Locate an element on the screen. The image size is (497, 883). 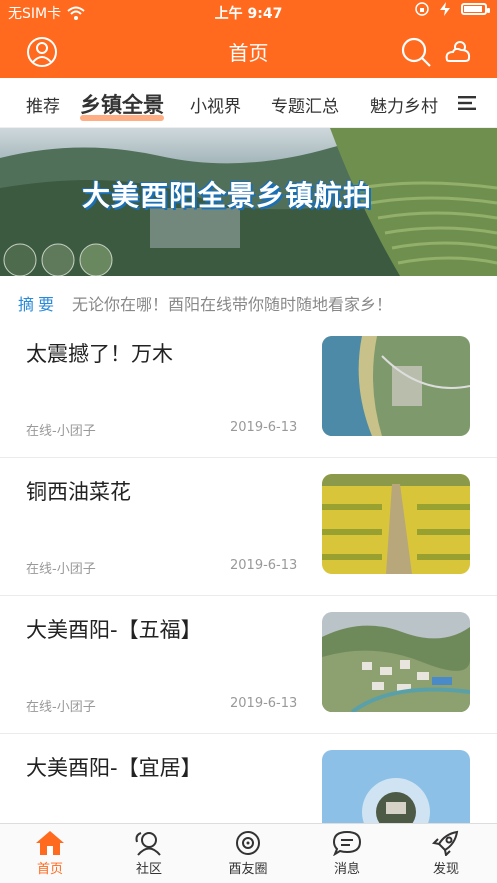
bottom-tab-moments: 酉友圈 is located at coordinates (248, 853).